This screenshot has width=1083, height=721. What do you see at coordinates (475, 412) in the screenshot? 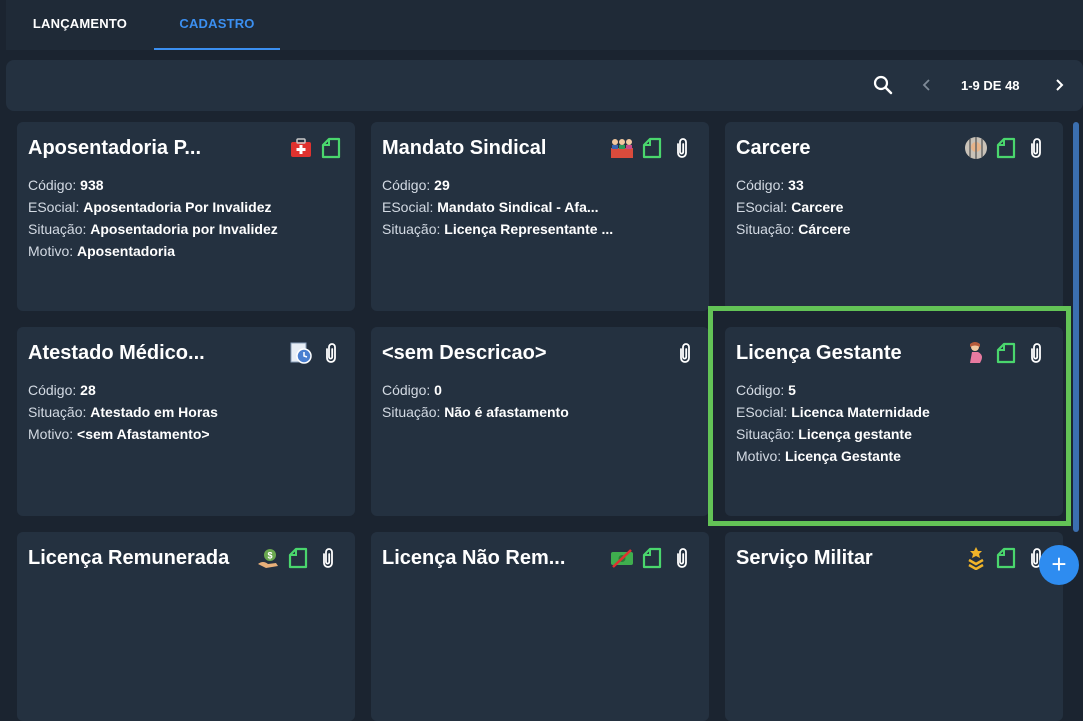
I see `card-situacao: Situação: Não é afastamento` at bounding box center [475, 412].